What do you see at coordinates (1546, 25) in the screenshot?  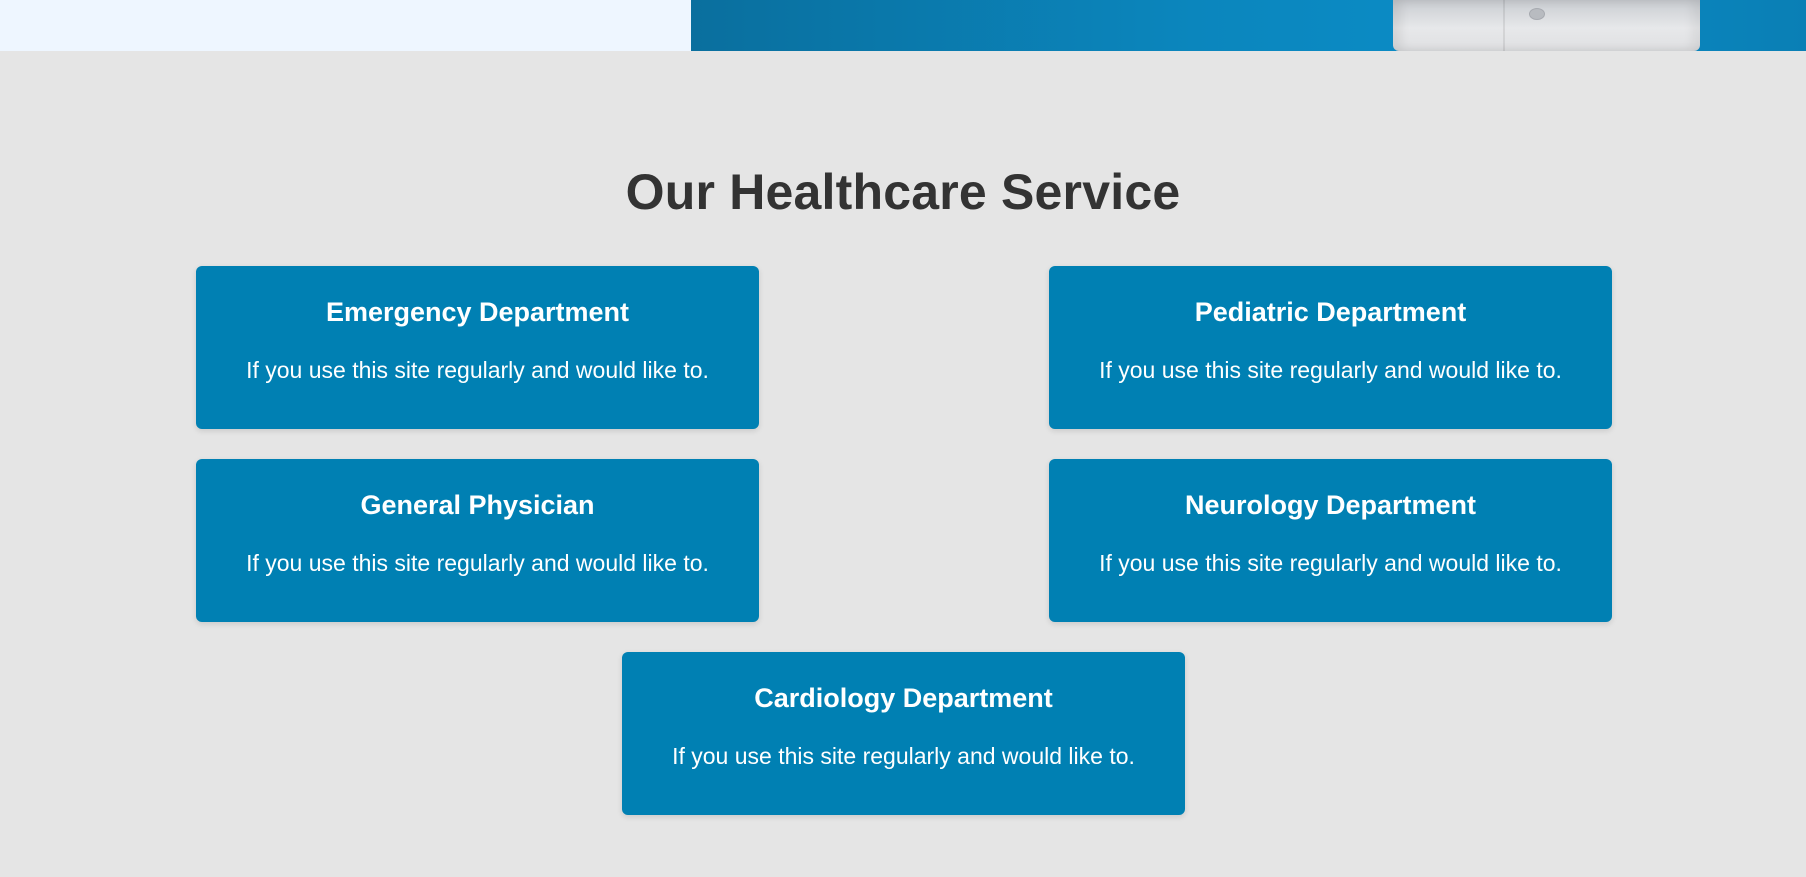 I see `doctor-coat-image` at bounding box center [1546, 25].